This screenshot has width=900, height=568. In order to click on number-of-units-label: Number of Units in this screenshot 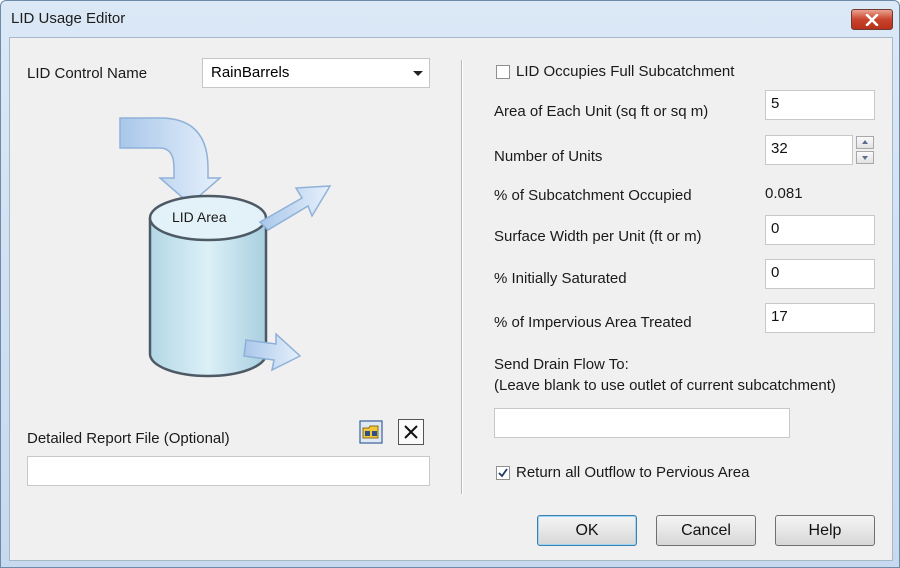, I will do `click(548, 156)`.